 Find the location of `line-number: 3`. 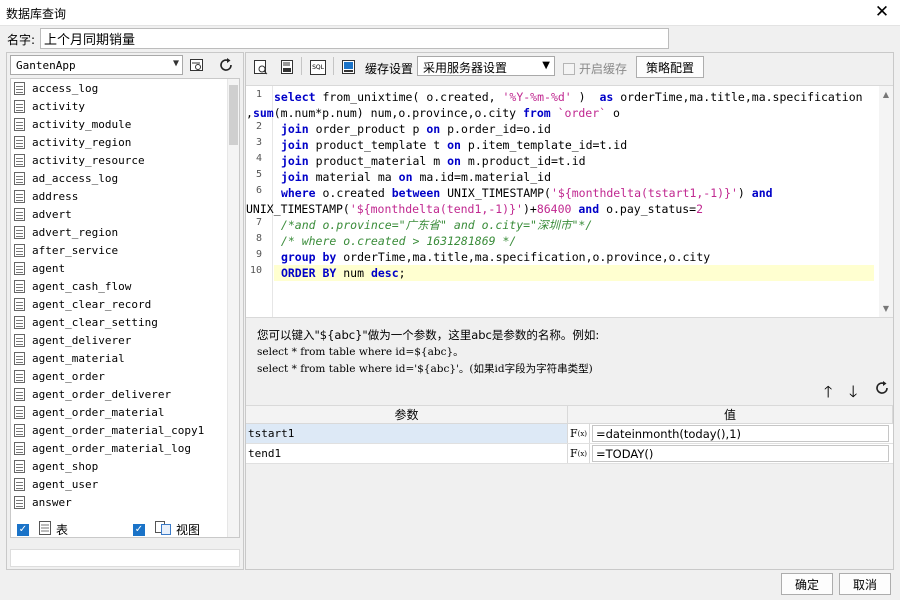

line-number: 3 is located at coordinates (258, 142).